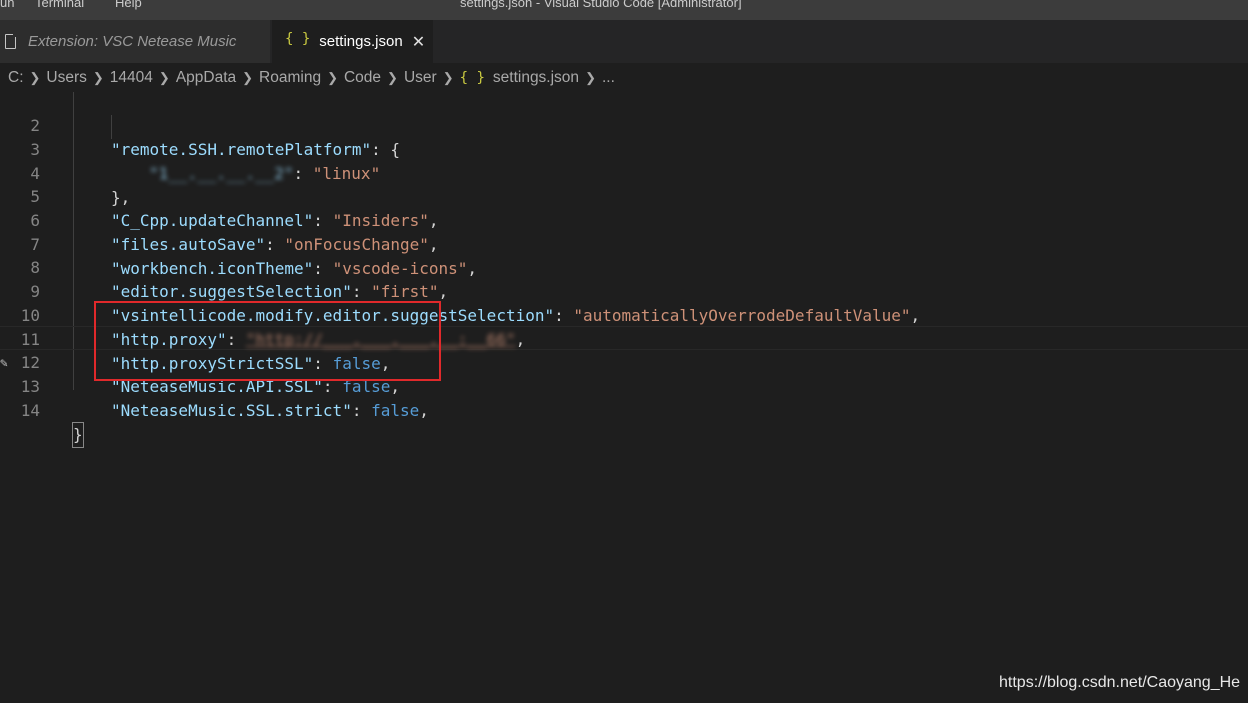 This screenshot has width=1248, height=703. I want to click on file-icon, so click(11, 41).